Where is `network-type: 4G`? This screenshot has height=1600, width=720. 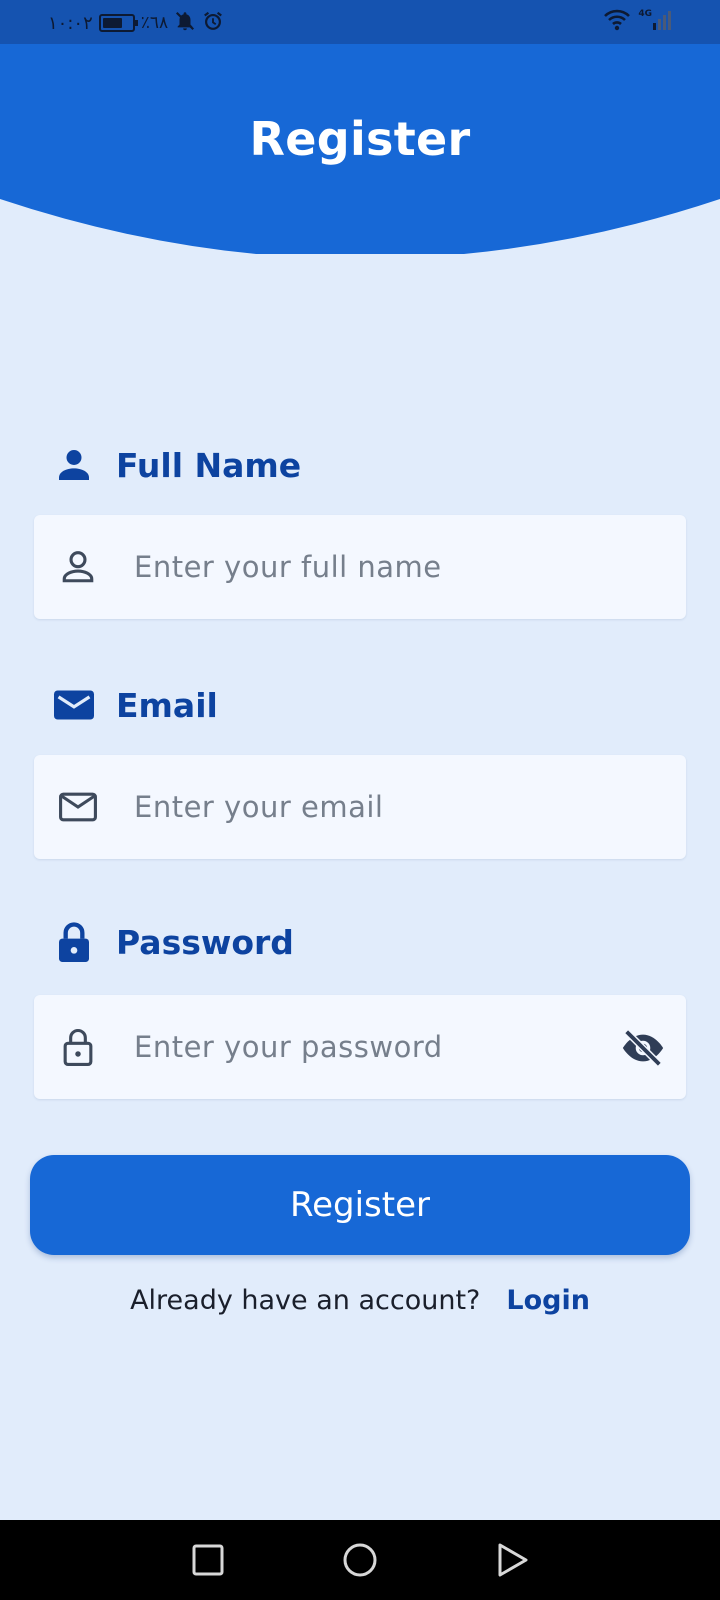 network-type: 4G is located at coordinates (645, 14).